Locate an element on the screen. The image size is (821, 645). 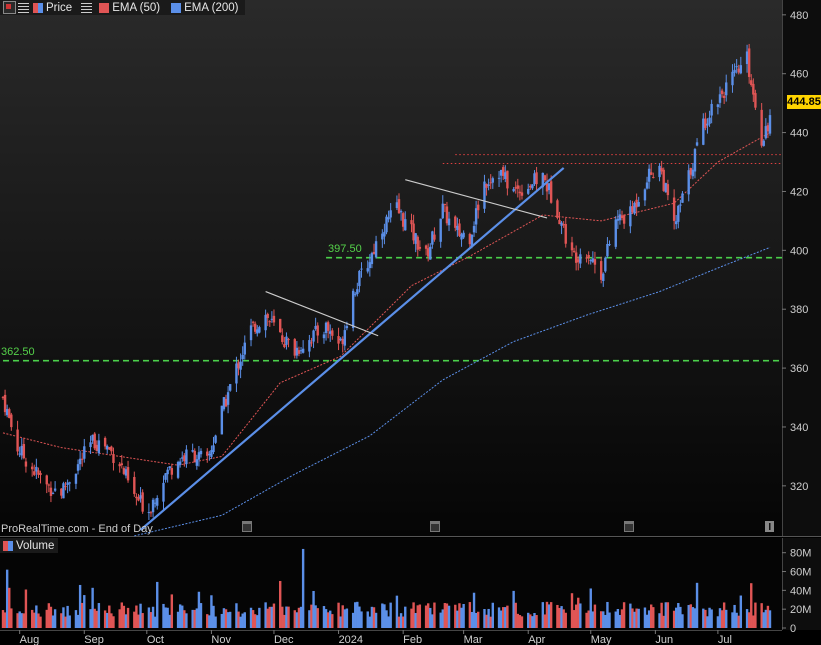
volume-legend: Volume is located at coordinates (29, 545).